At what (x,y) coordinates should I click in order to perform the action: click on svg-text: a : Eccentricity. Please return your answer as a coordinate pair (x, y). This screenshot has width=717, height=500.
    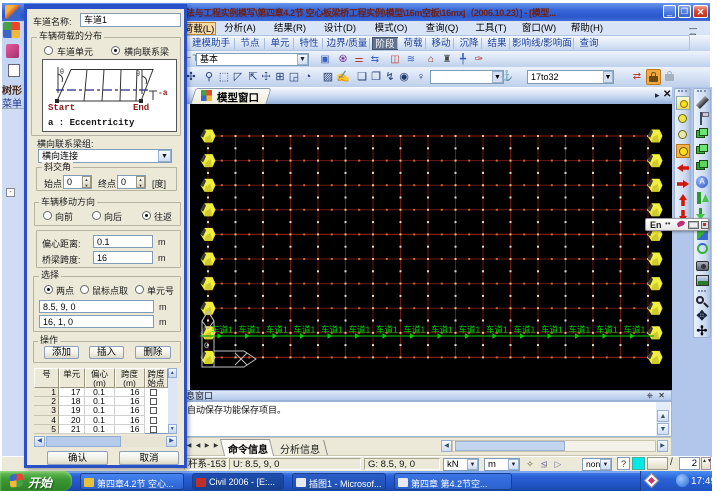
    Looking at the image, I should click on (91, 123).